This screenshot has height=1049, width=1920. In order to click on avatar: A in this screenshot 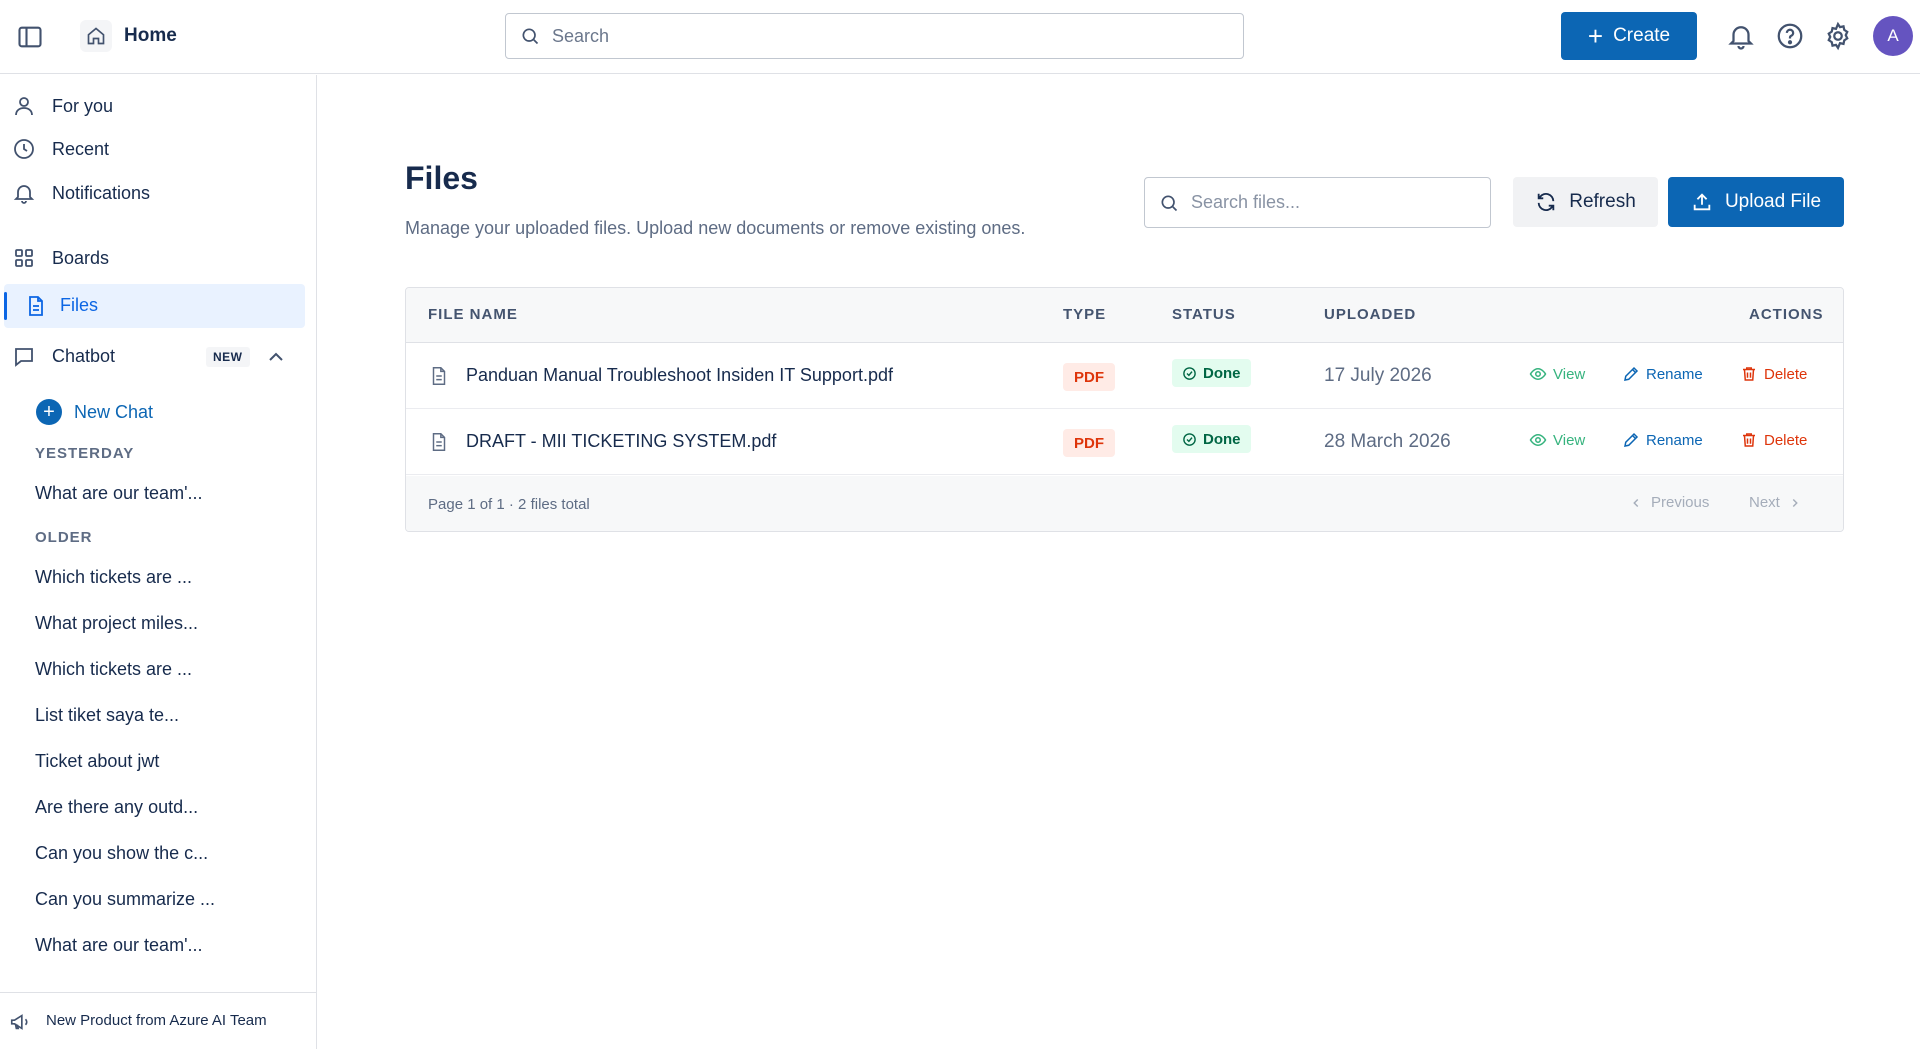, I will do `click(1893, 36)`.